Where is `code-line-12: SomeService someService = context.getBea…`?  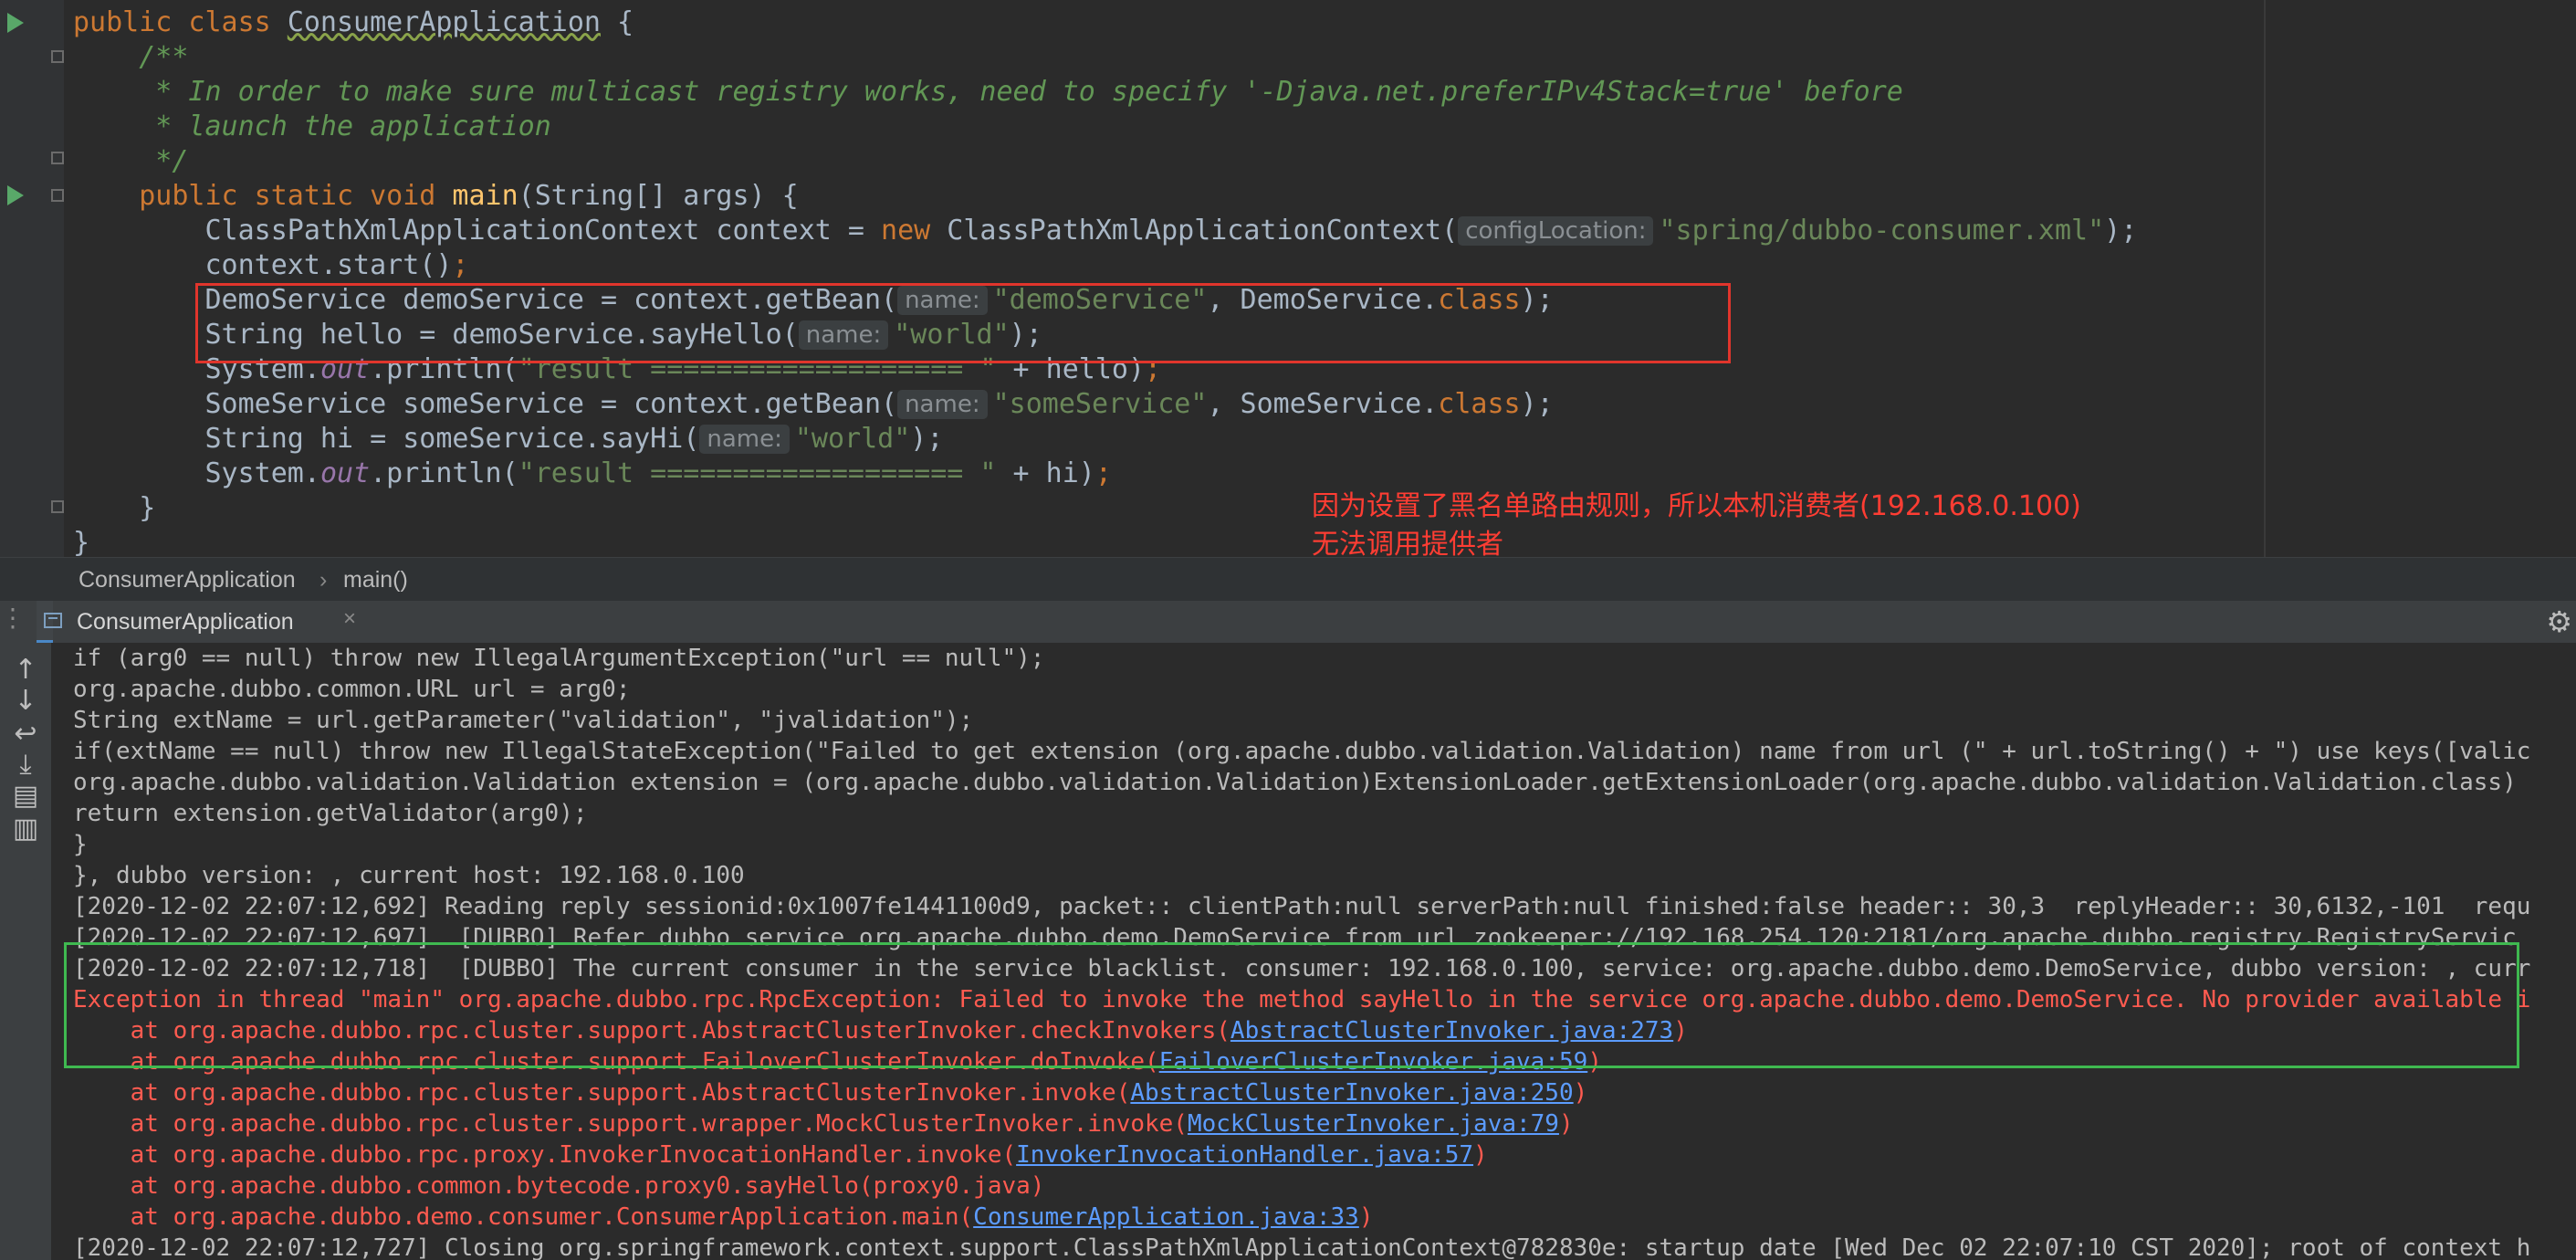
code-line-12: SomeService someService = context.getBea… is located at coordinates (813, 404).